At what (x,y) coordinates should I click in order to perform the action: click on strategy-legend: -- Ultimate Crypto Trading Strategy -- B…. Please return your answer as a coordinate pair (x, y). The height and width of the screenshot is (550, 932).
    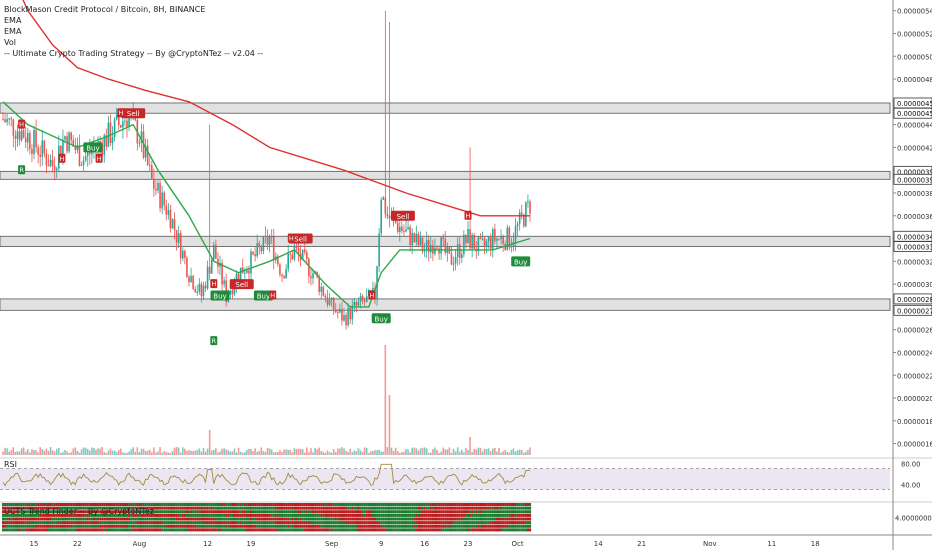
    Looking at the image, I should click on (133, 53).